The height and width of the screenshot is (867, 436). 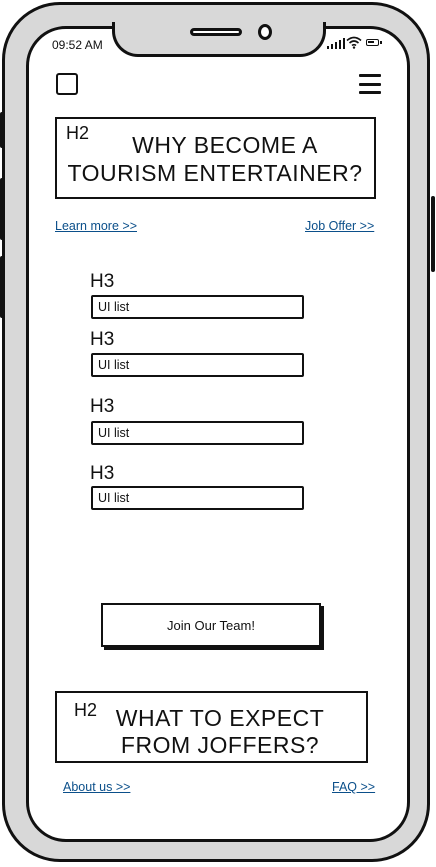 I want to click on join-our-team-button: Join Our Team!, so click(x=211, y=625).